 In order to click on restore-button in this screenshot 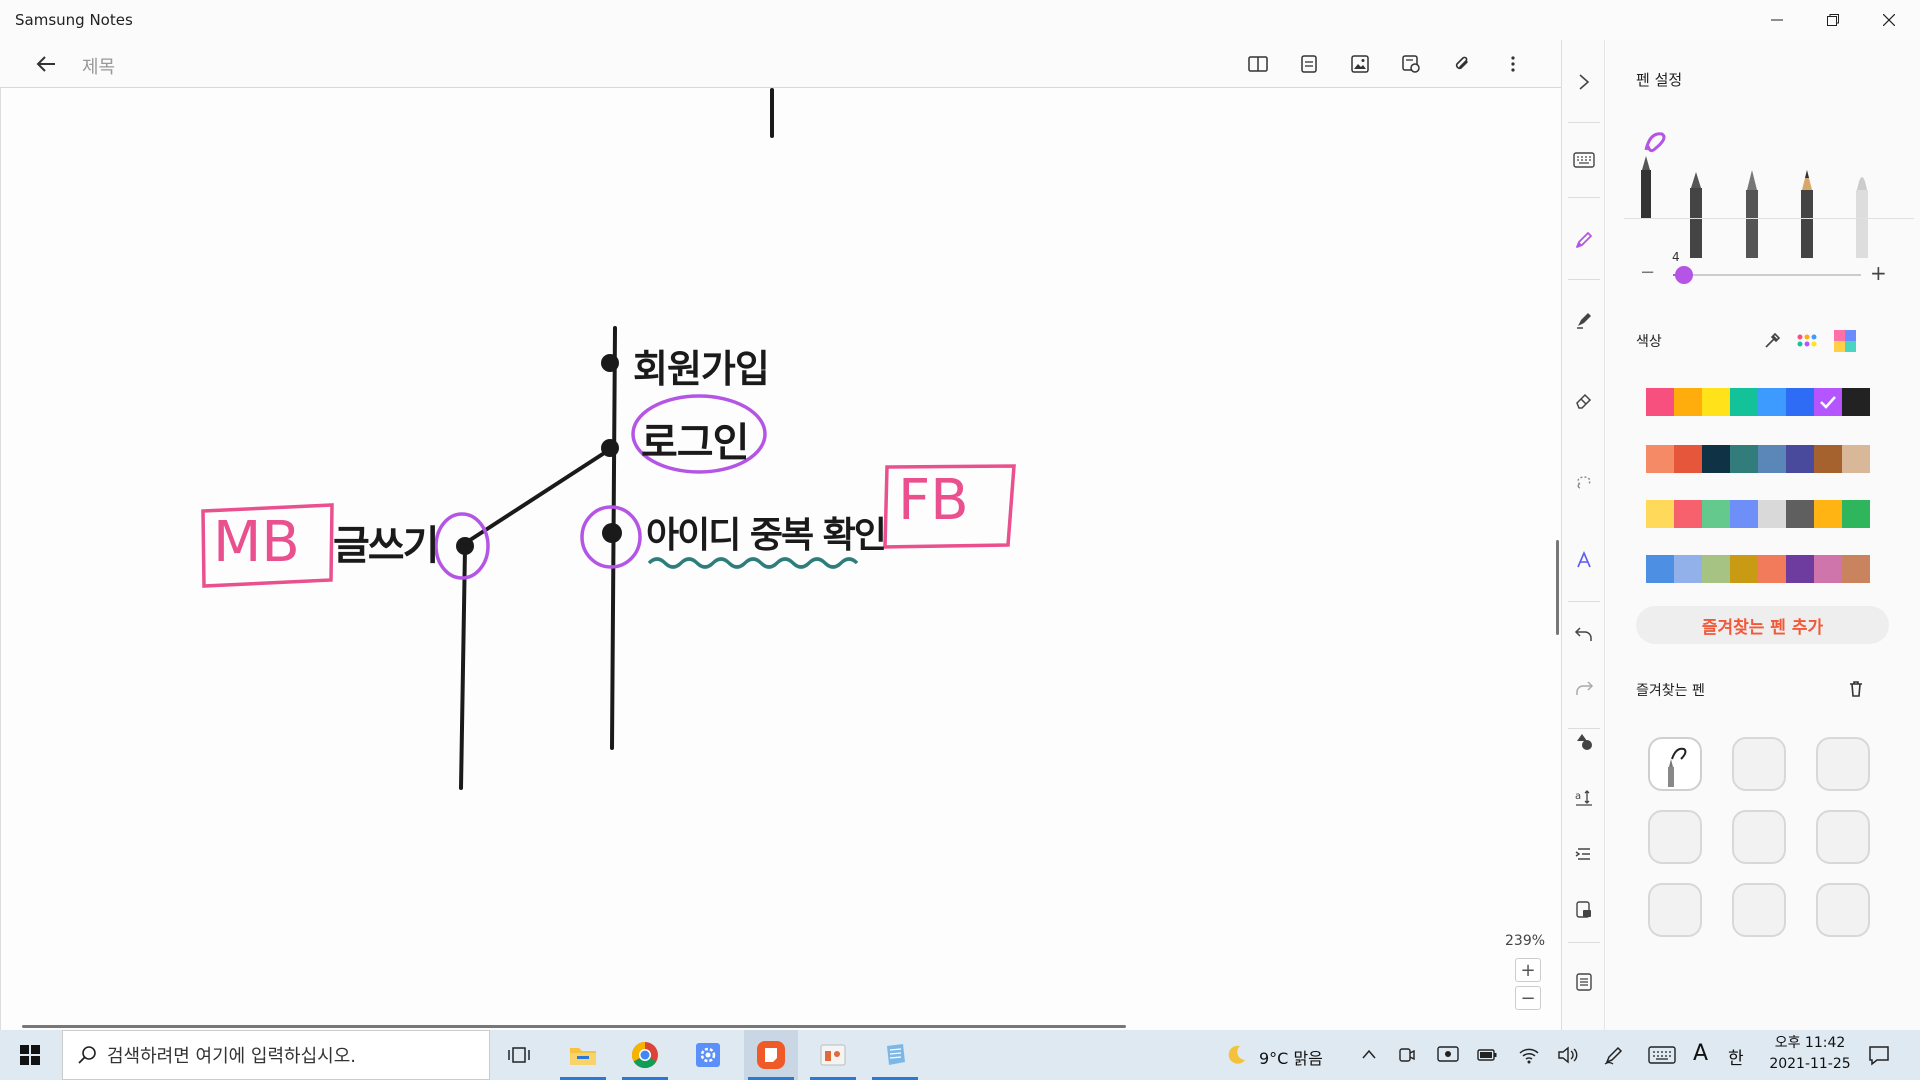, I will do `click(1833, 20)`.